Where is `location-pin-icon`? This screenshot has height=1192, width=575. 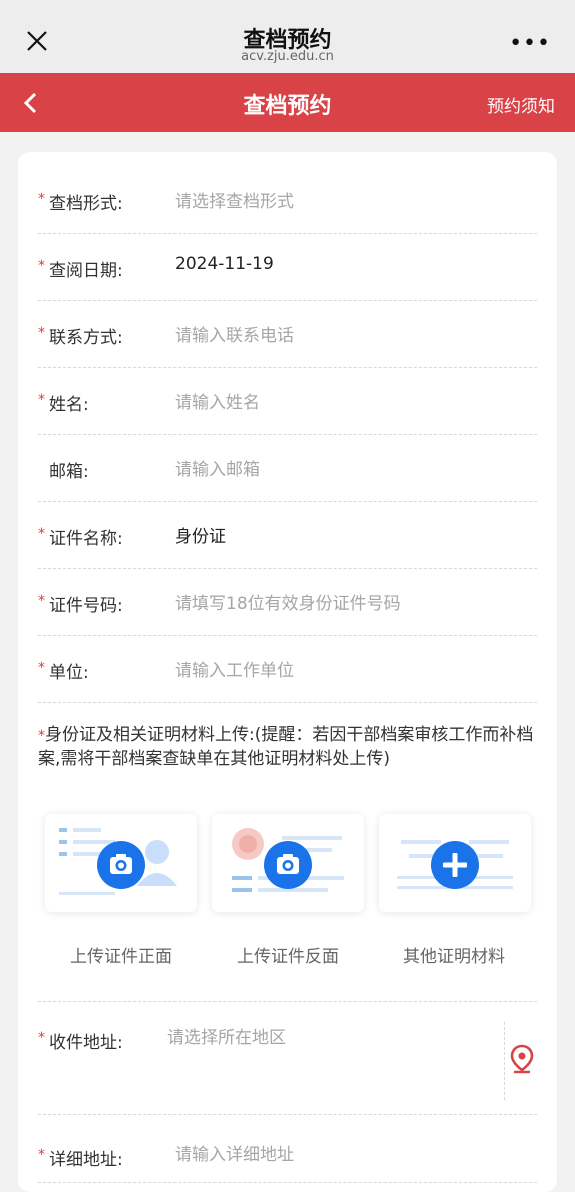
location-pin-icon is located at coordinates (522, 1059).